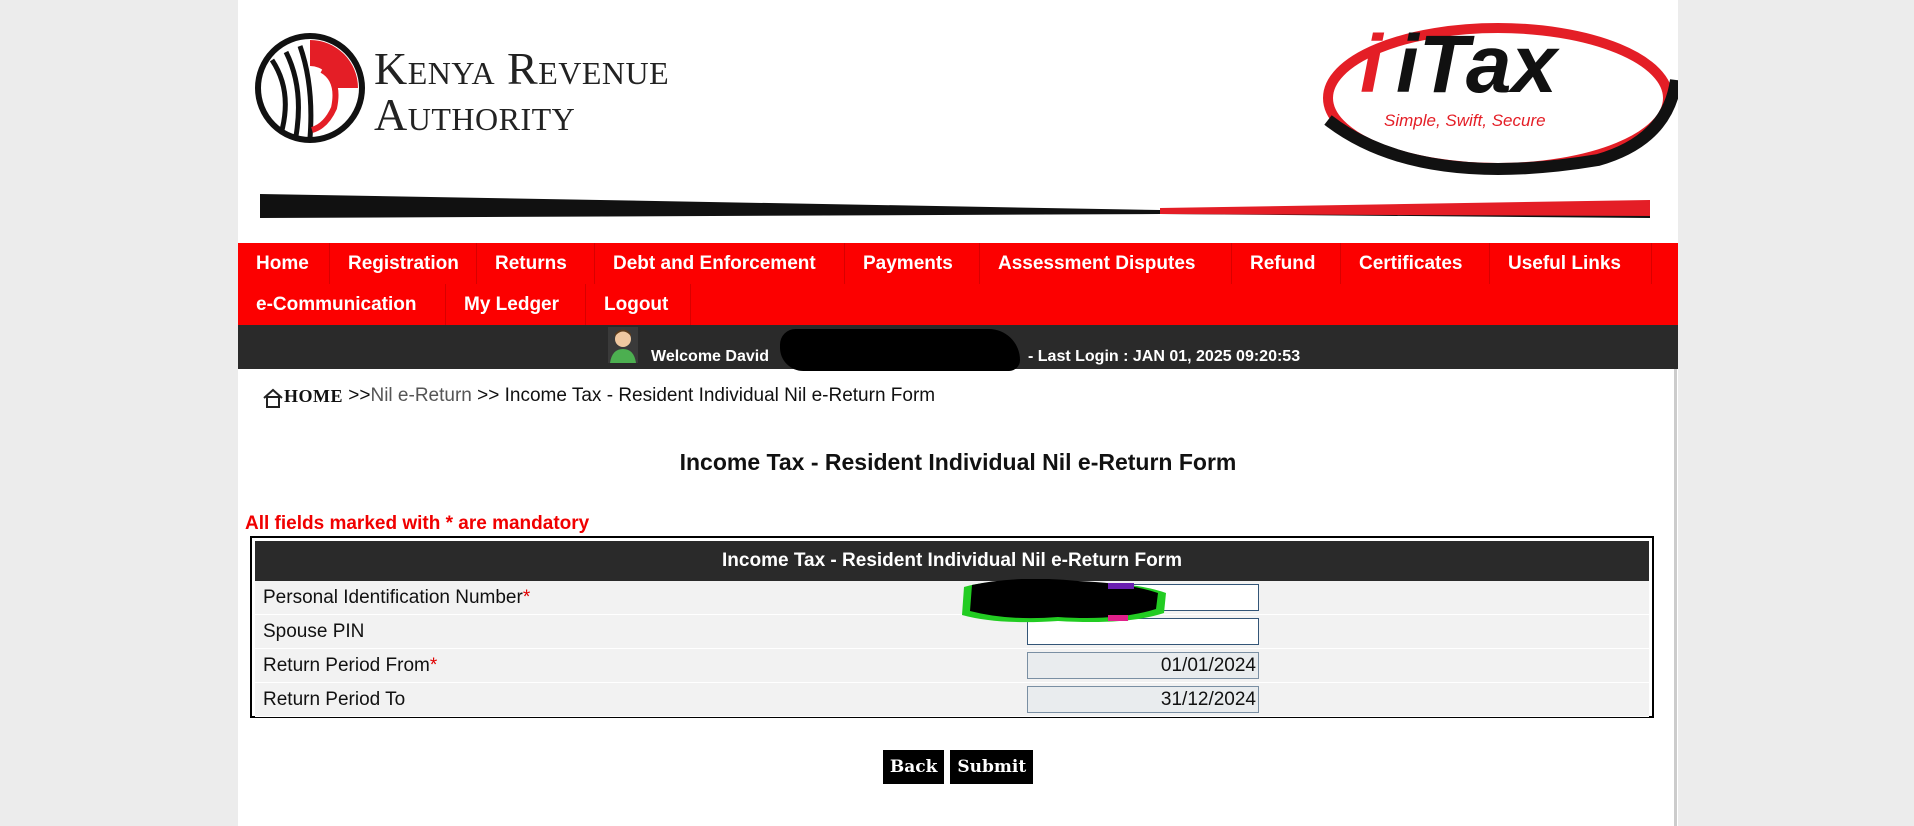 The image size is (1914, 826). What do you see at coordinates (710, 356) in the screenshot?
I see `welcome-text: Welcome David` at bounding box center [710, 356].